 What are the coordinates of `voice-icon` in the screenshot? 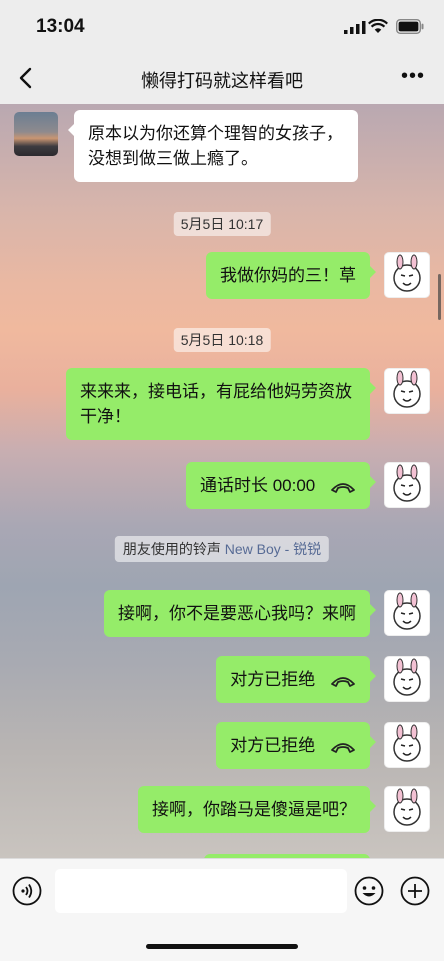 It's located at (27, 891).